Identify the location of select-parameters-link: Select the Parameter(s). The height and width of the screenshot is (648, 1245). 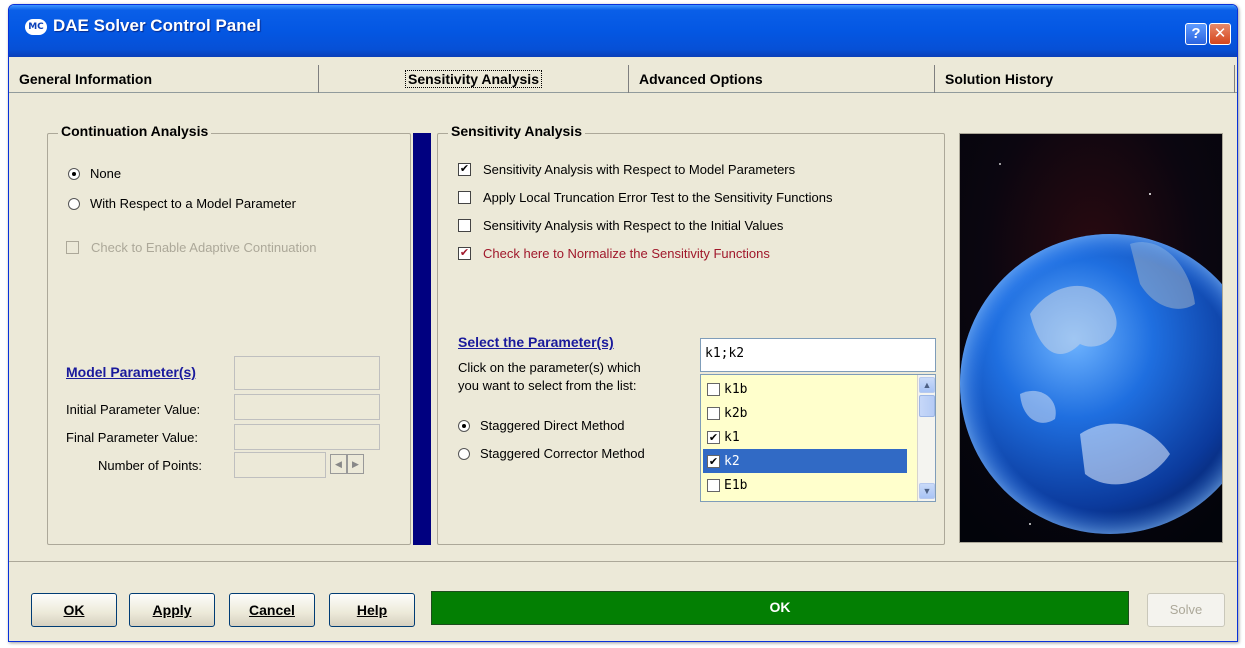
(536, 342).